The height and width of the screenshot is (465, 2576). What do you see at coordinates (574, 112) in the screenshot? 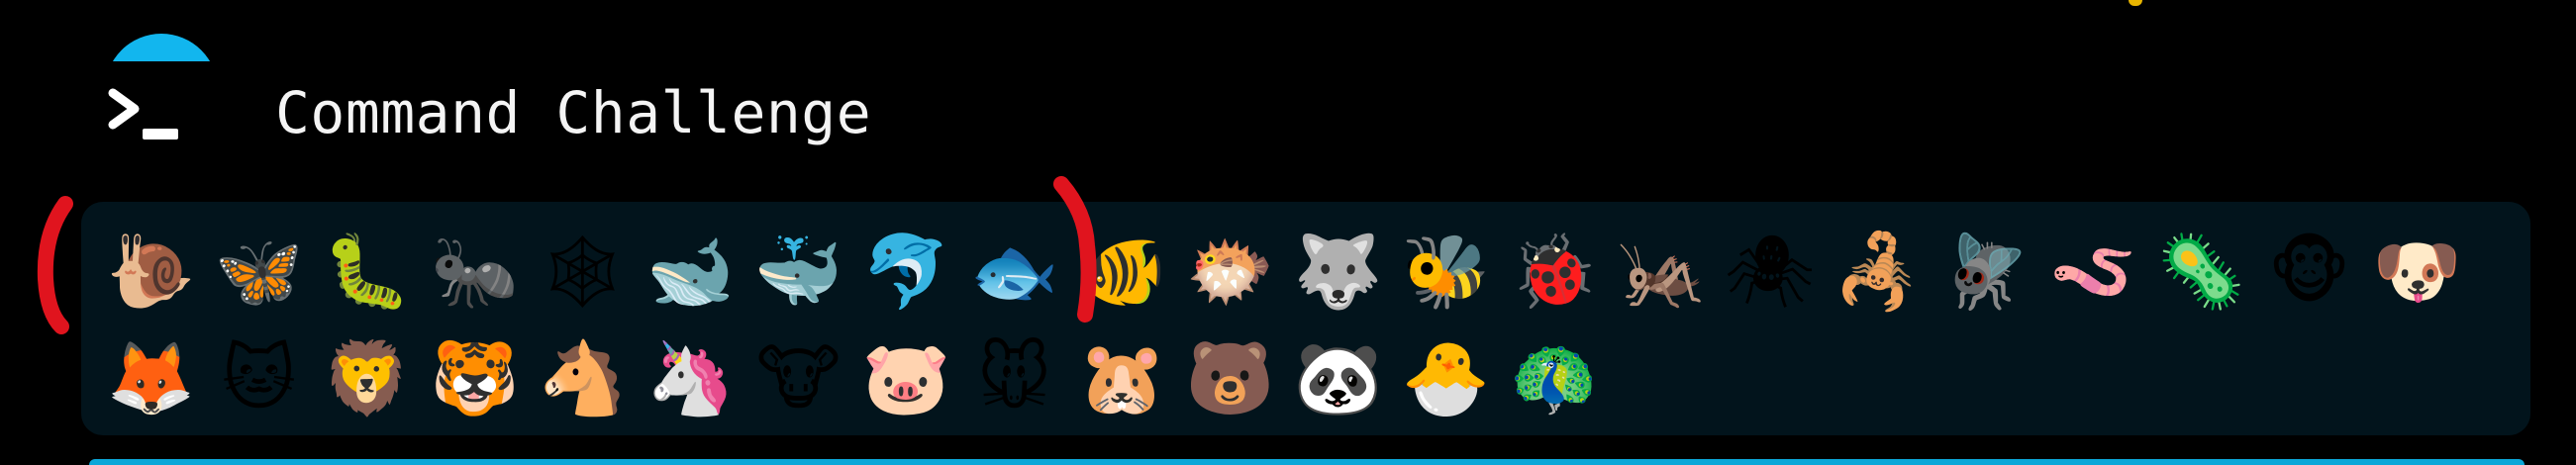
I see `page-title: Command Challenge` at bounding box center [574, 112].